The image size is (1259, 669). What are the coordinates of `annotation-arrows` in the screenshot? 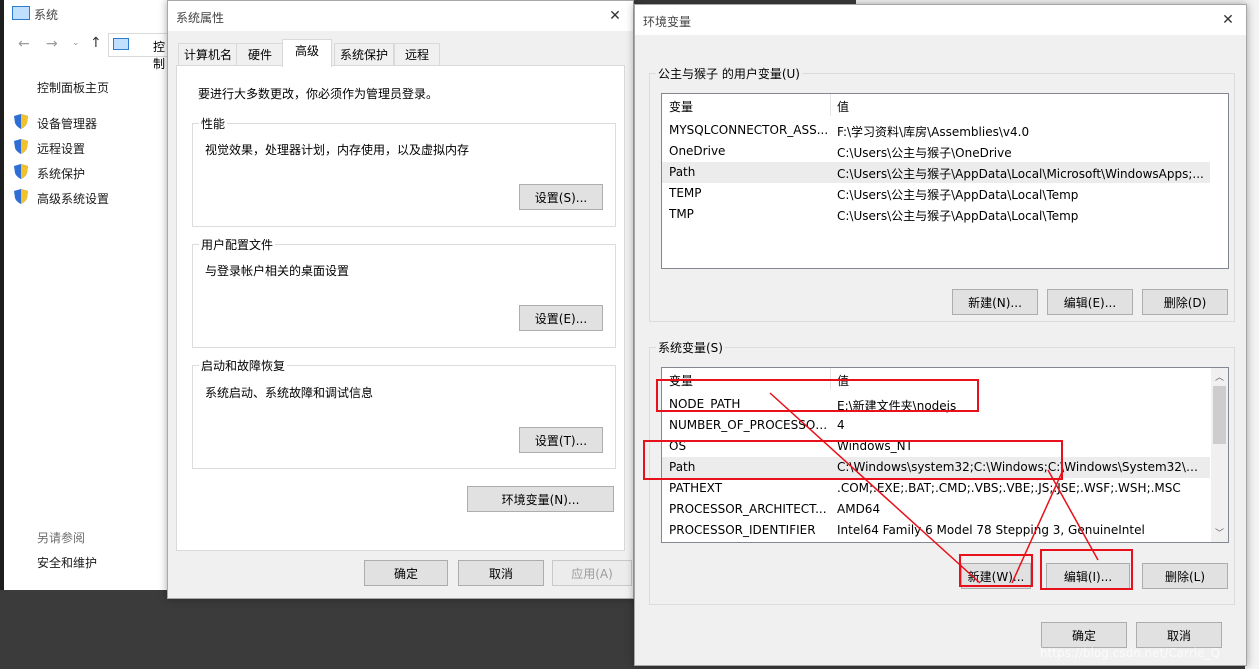 It's located at (934, 488).